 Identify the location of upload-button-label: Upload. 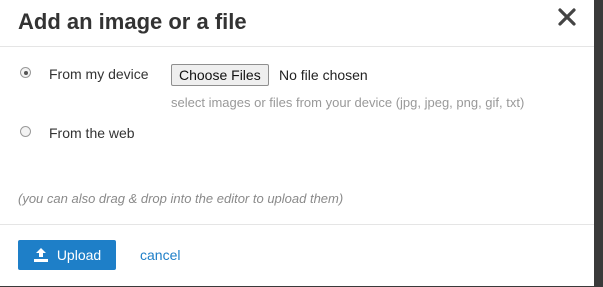
(79, 255).